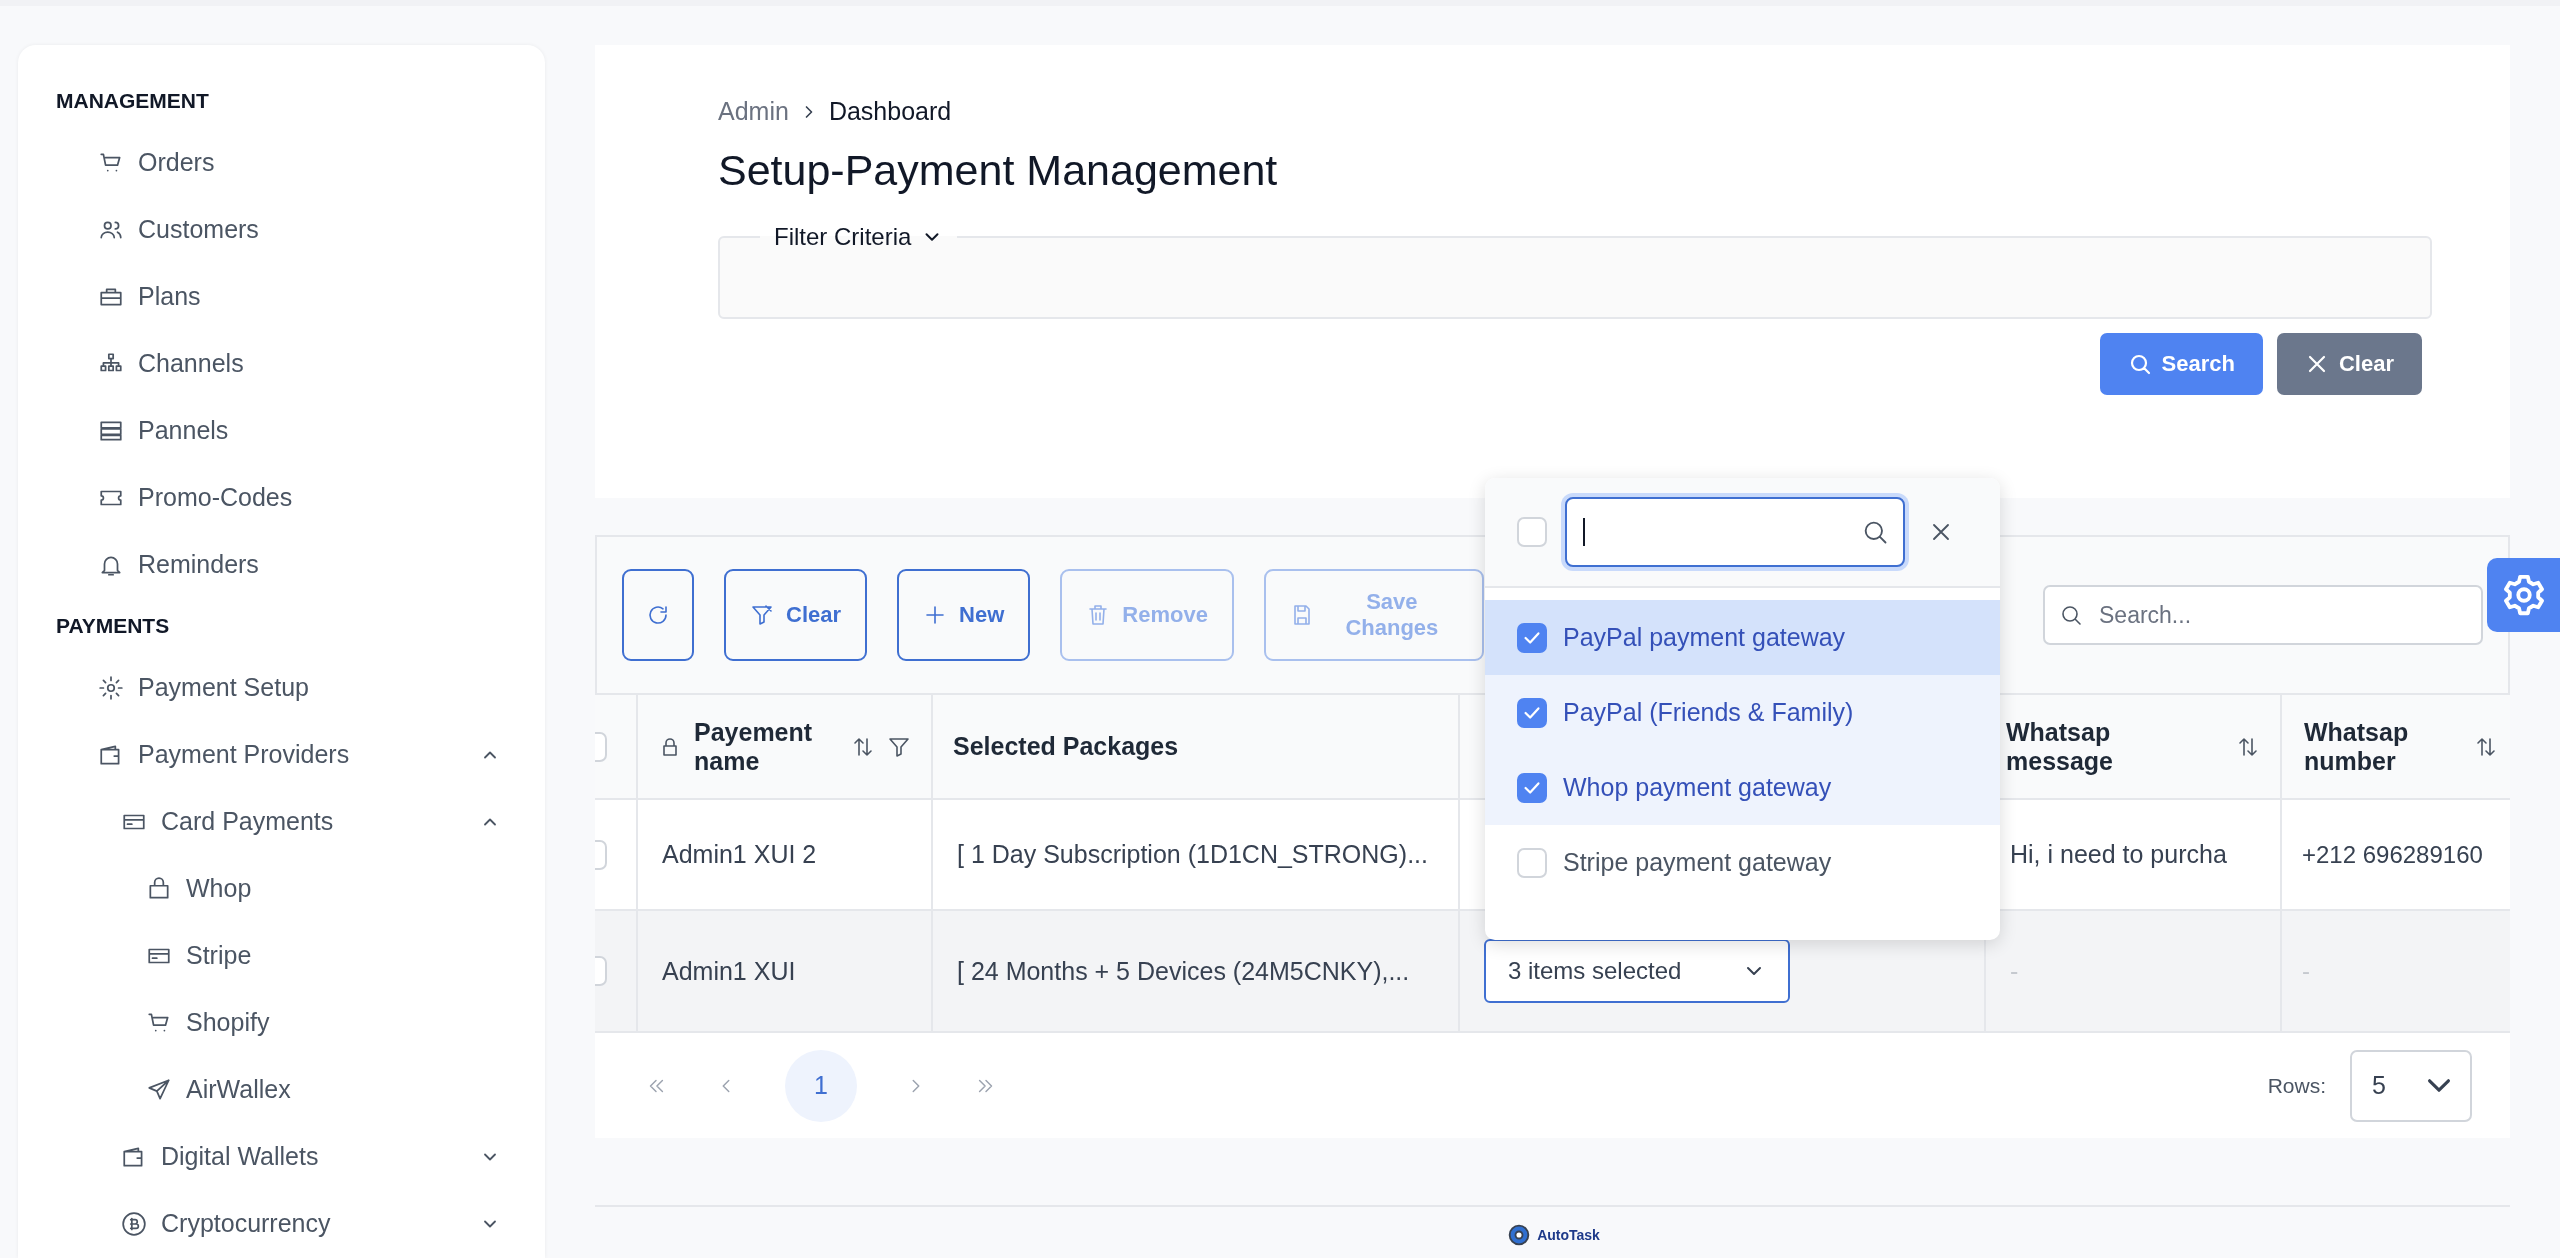  Describe the element at coordinates (2296, 1085) in the screenshot. I see `rows-label: Rows:` at that location.